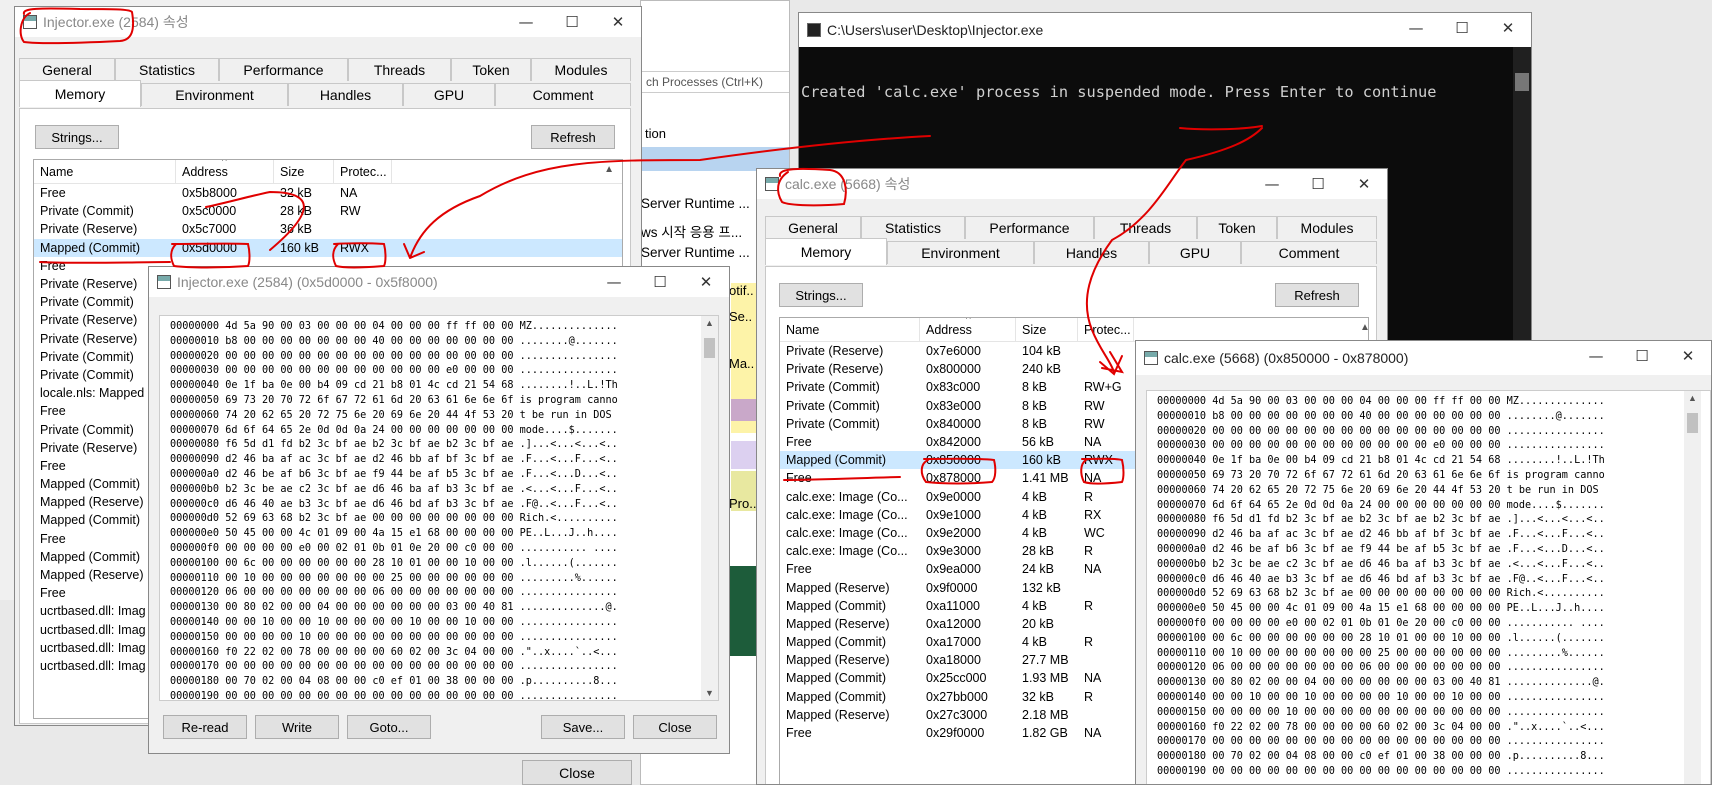 This screenshot has width=1712, height=785. I want to click on table-row: Private (Commit) 0x5c0000 28 kB RW, so click(328, 211).